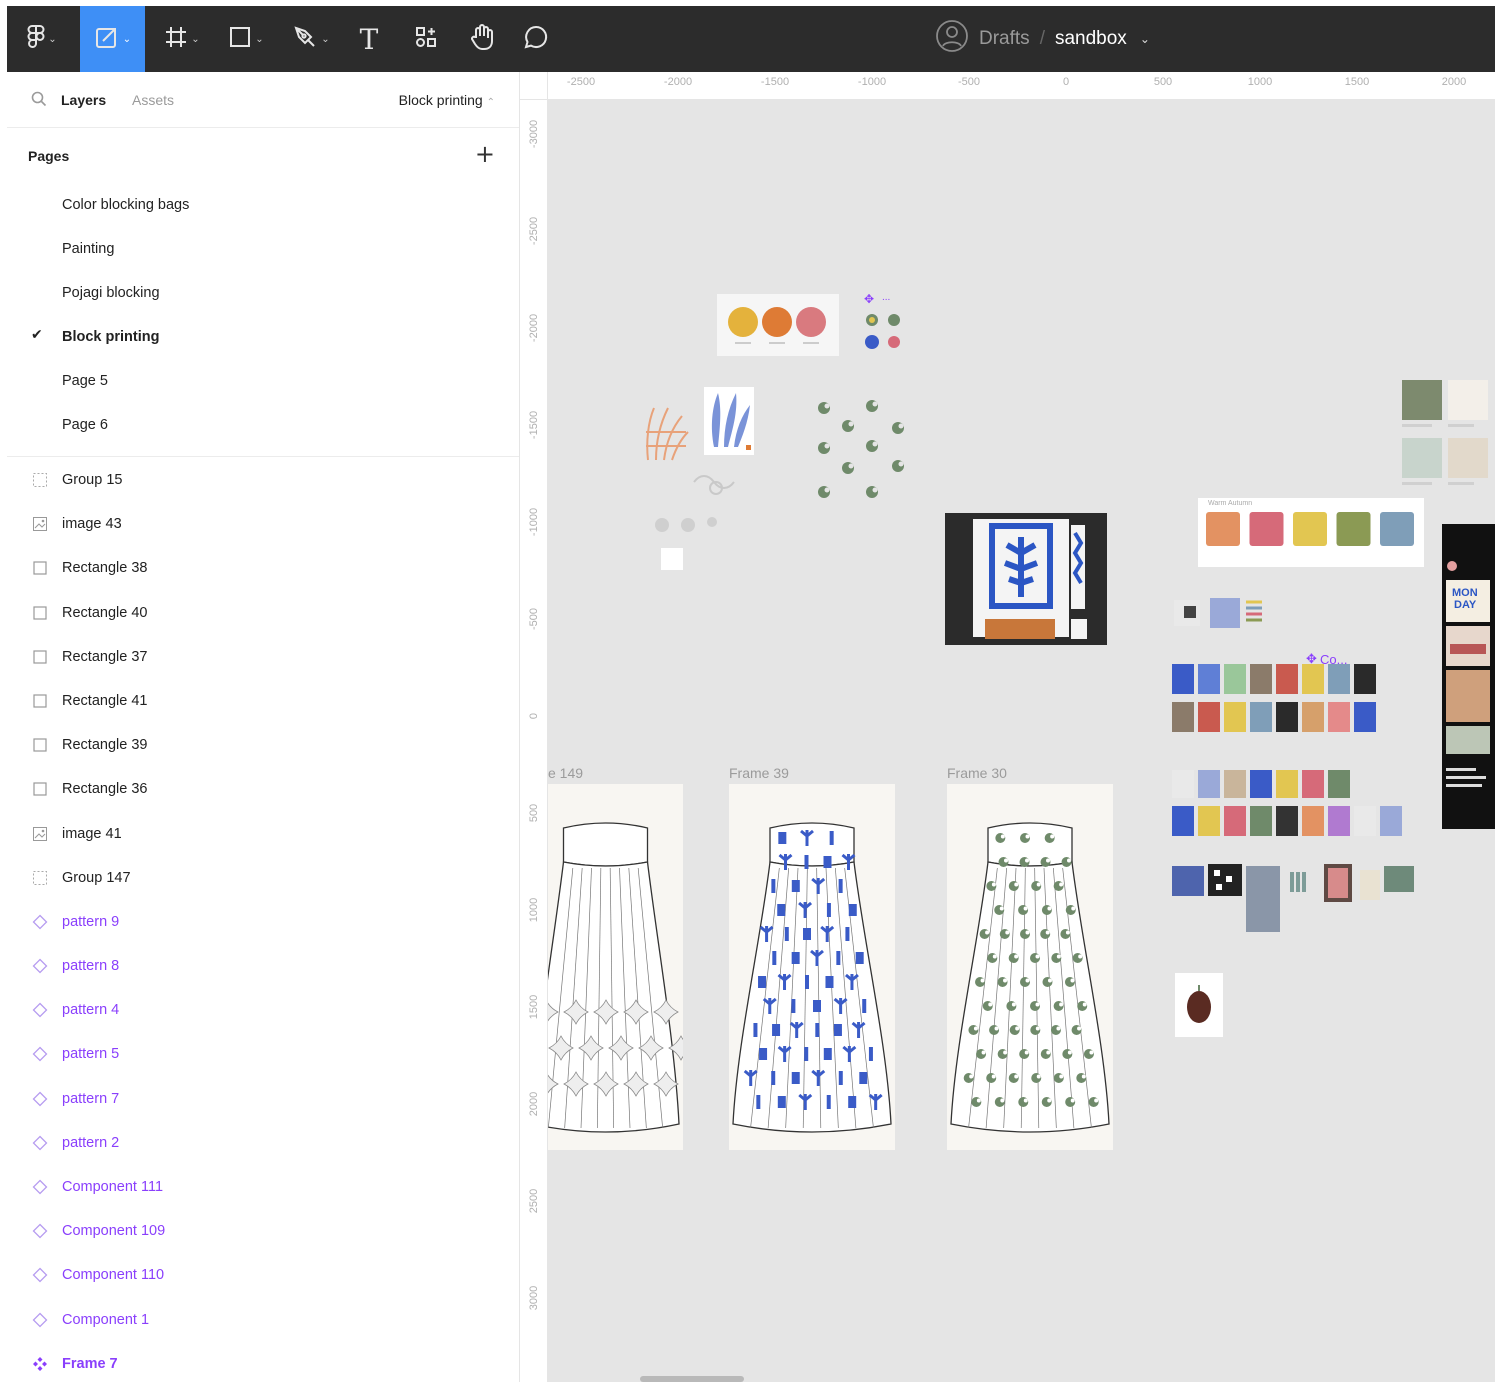 This screenshot has width=1495, height=1382. I want to click on hand-tool-button, so click(482, 39).